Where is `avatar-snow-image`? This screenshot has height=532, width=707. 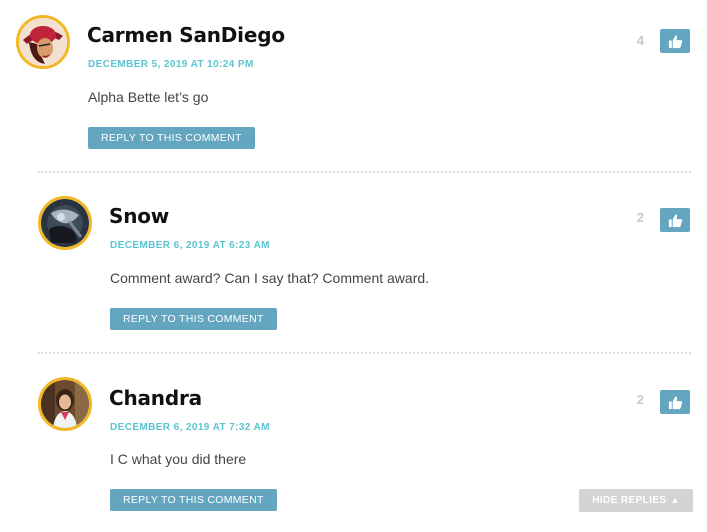 avatar-snow-image is located at coordinates (65, 223).